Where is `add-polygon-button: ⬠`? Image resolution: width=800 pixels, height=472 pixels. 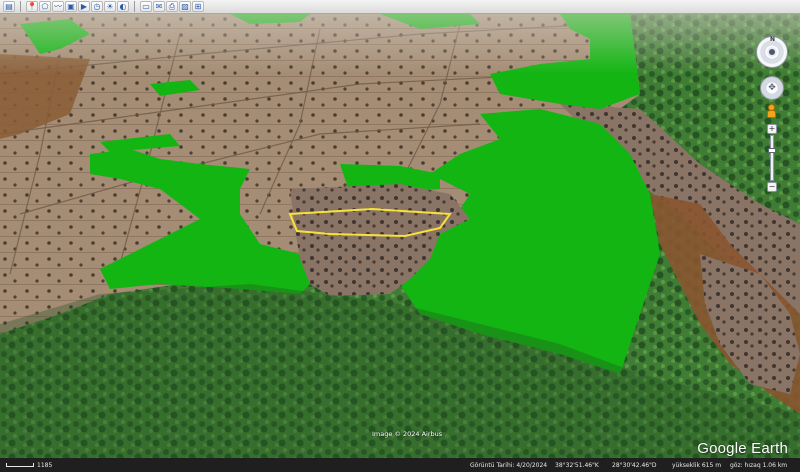 add-polygon-button: ⬠ is located at coordinates (45, 6).